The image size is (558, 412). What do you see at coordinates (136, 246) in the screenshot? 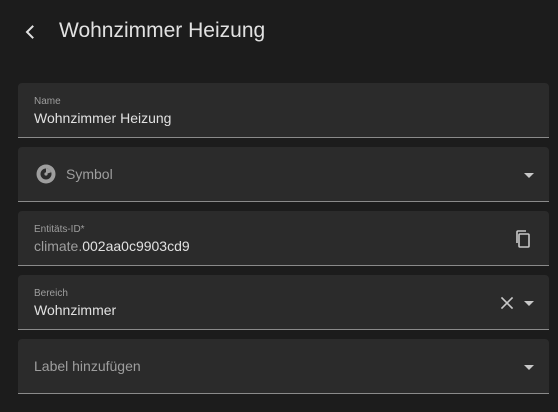
I see `entity-id-object-id: 002aa0c9903cd9` at bounding box center [136, 246].